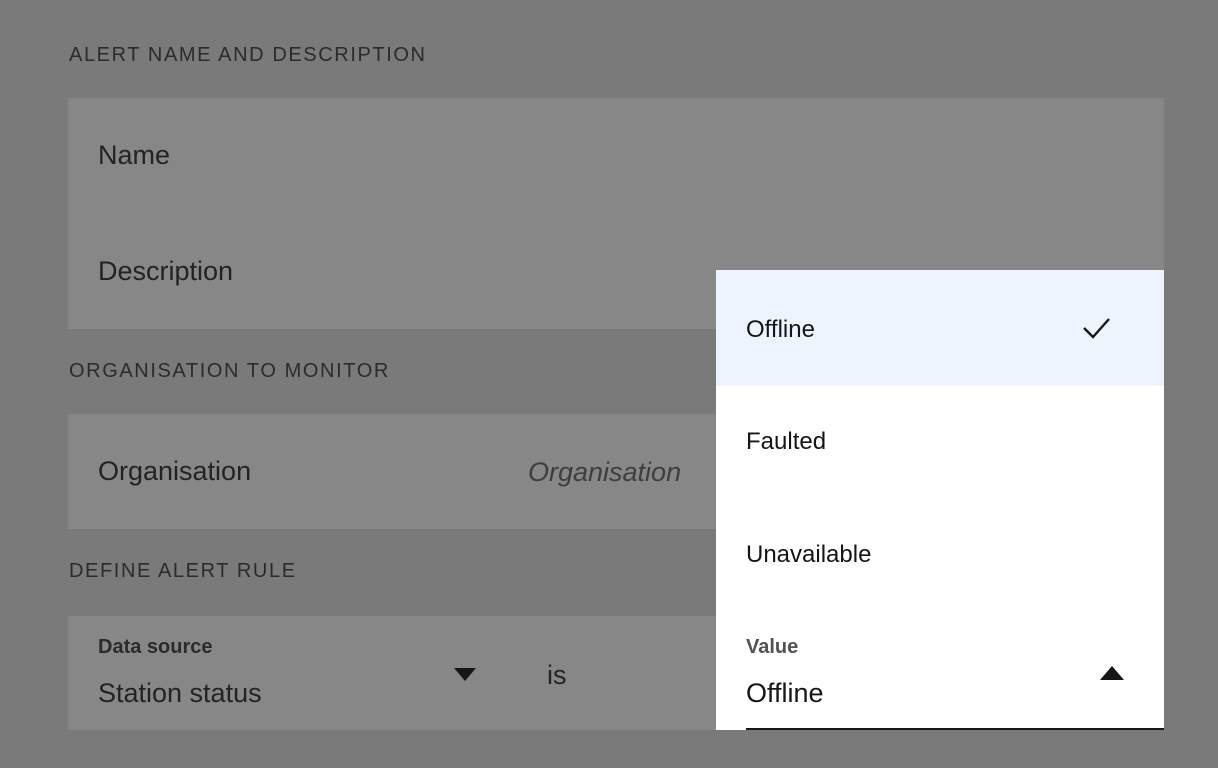 Image resolution: width=1218 pixels, height=768 pixels. I want to click on name-field-label: Name, so click(134, 155).